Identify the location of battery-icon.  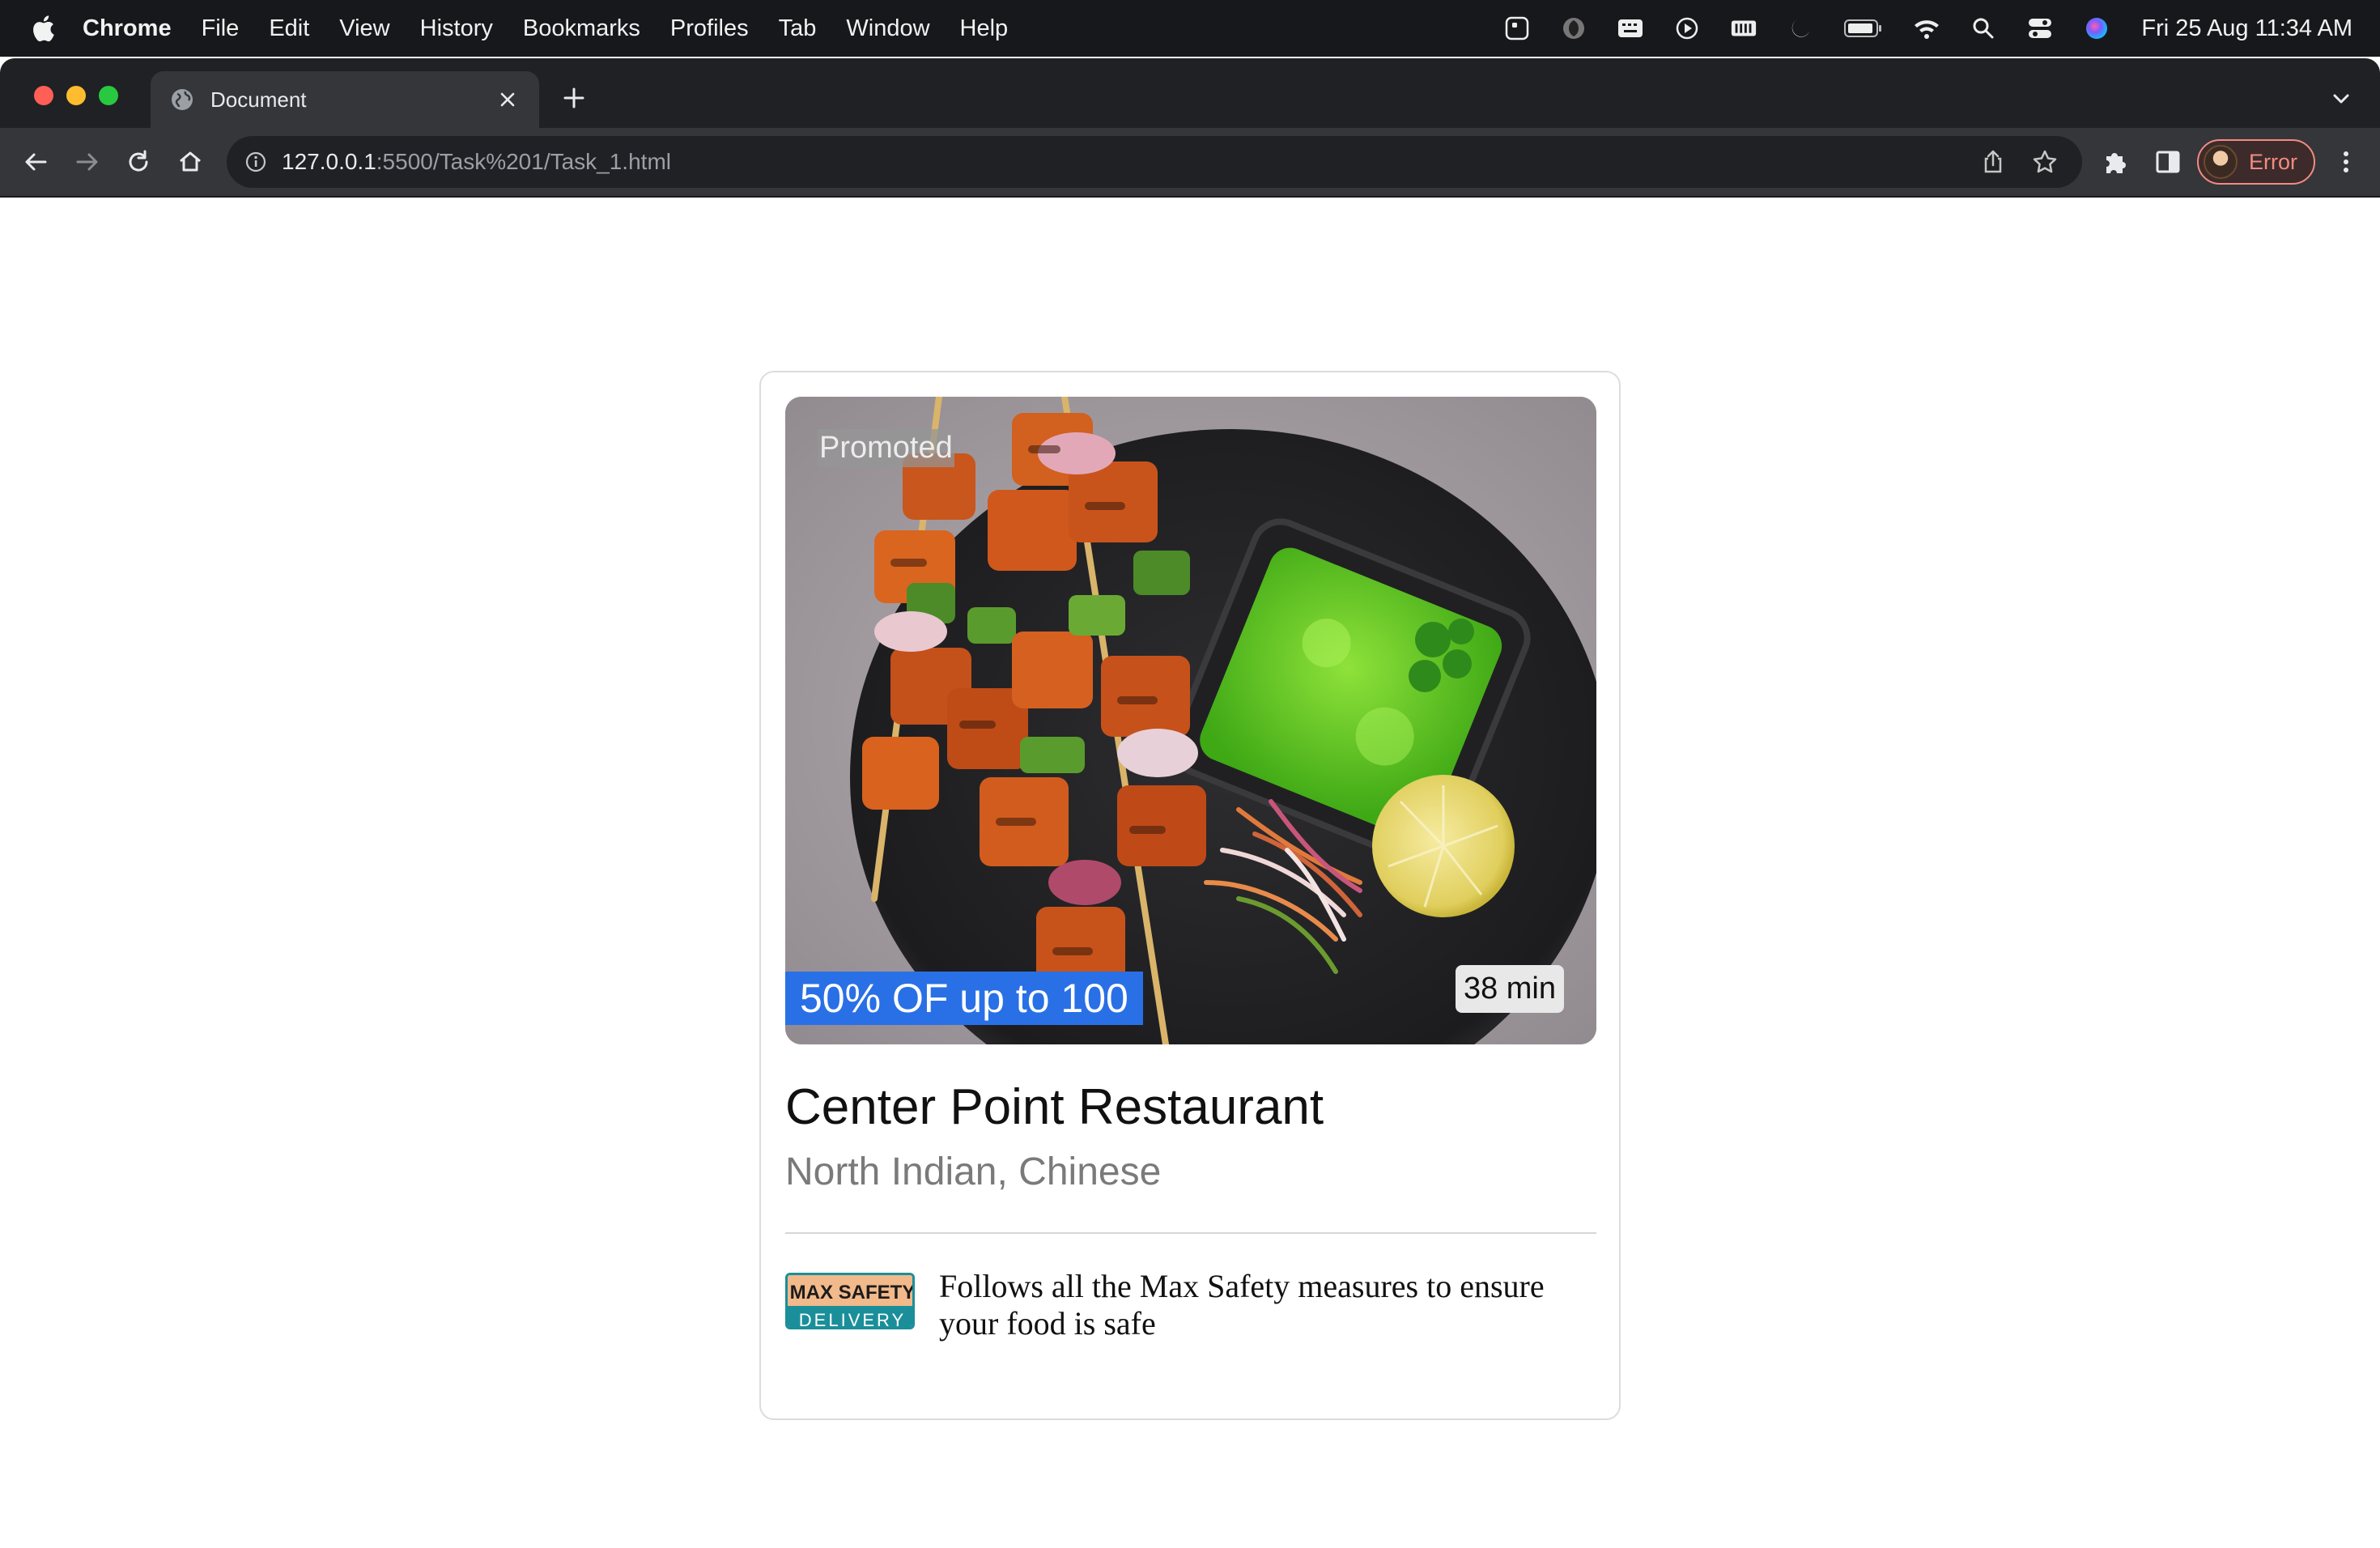
(1863, 29).